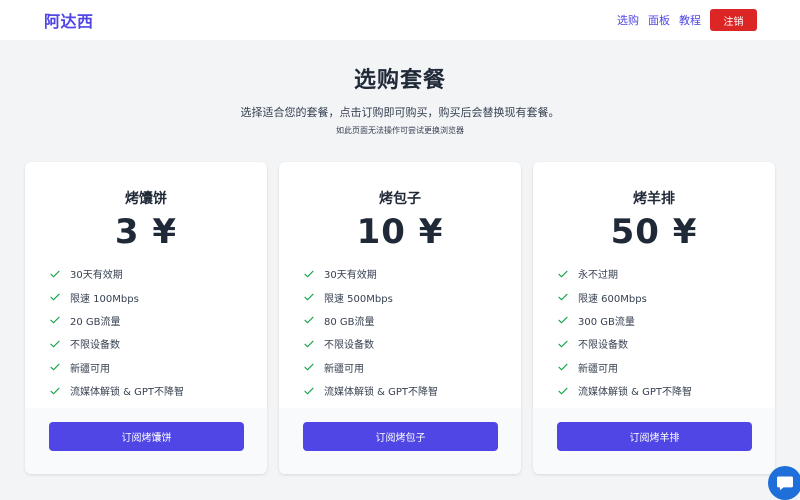  I want to click on plan-price: 50 ¥, so click(654, 232).